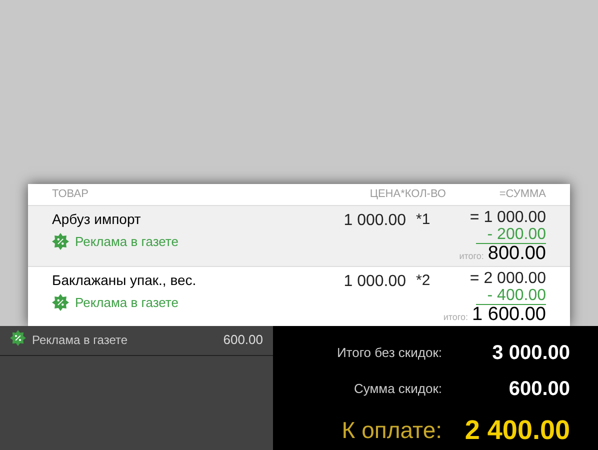  Describe the element at coordinates (71, 194) in the screenshot. I see `column-header: ТОВАР` at that location.